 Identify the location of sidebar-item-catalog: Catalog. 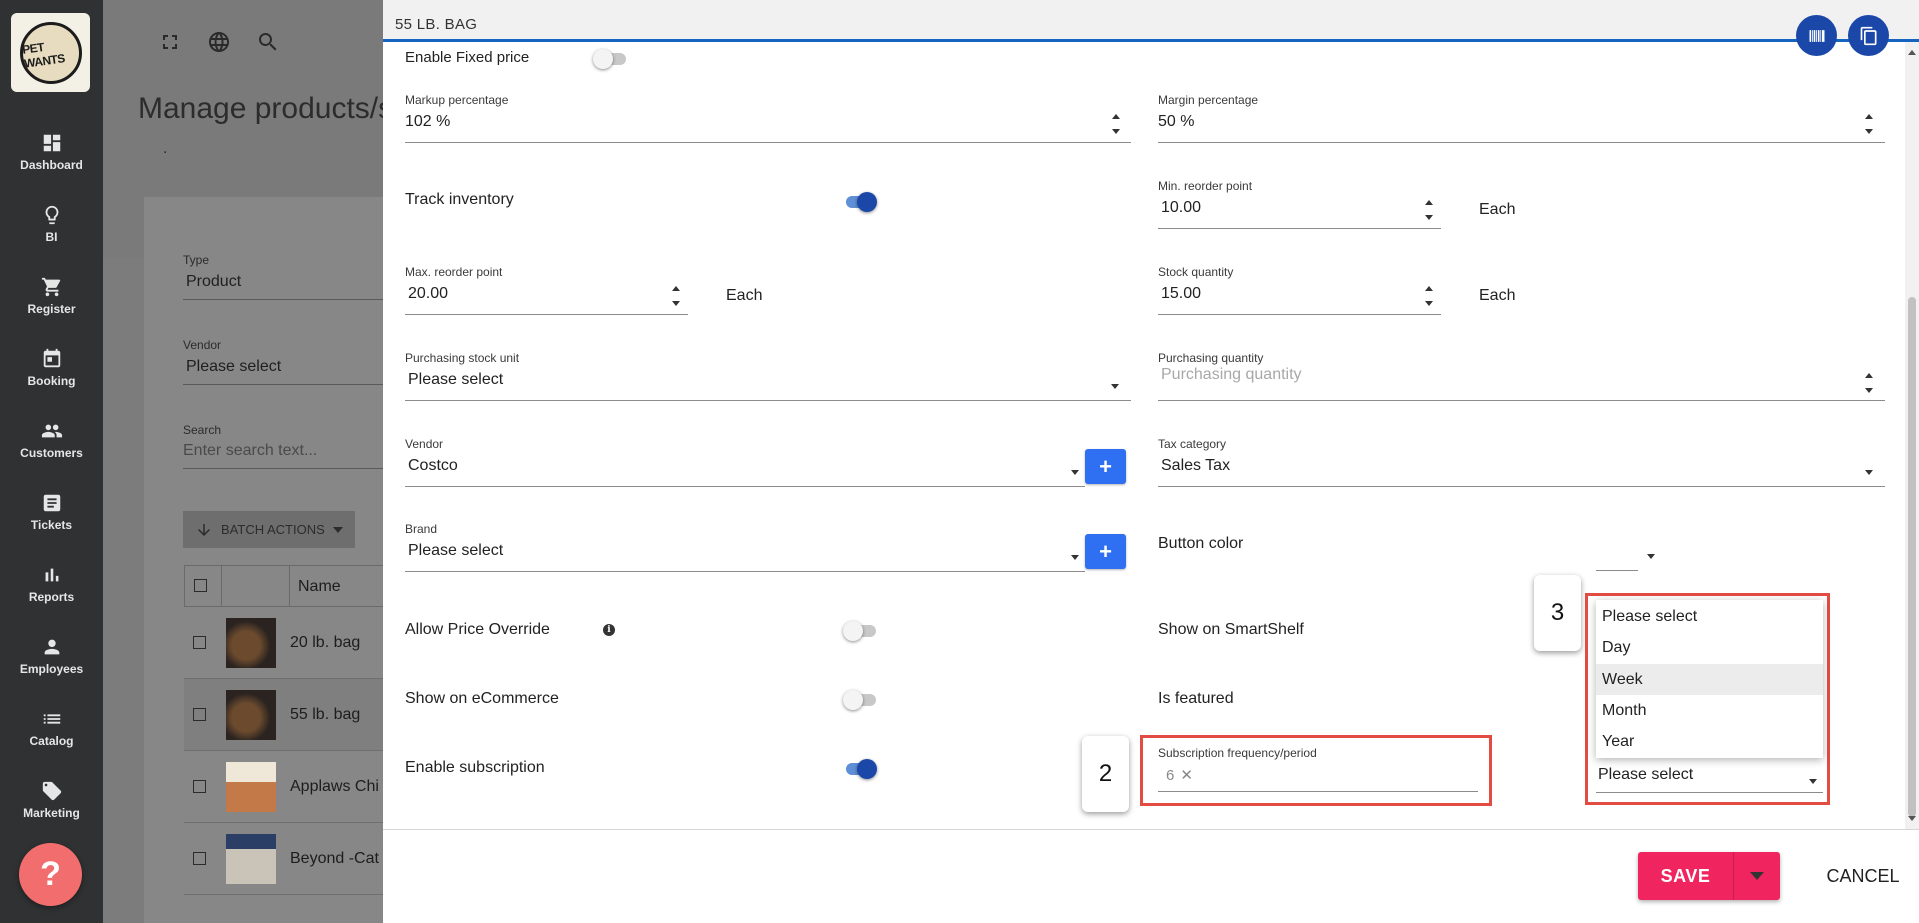
(51, 728).